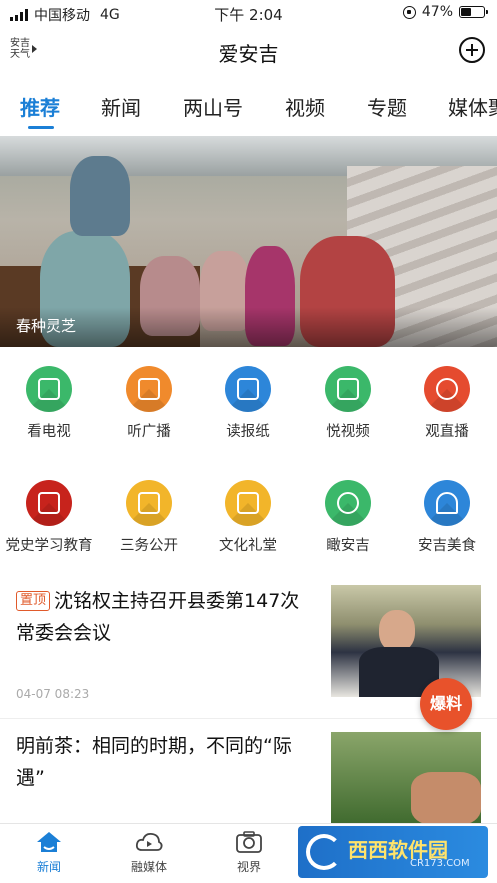 This screenshot has height=883, width=497. Describe the element at coordinates (33, 601) in the screenshot. I see `pinned-badge: 置顶` at that location.